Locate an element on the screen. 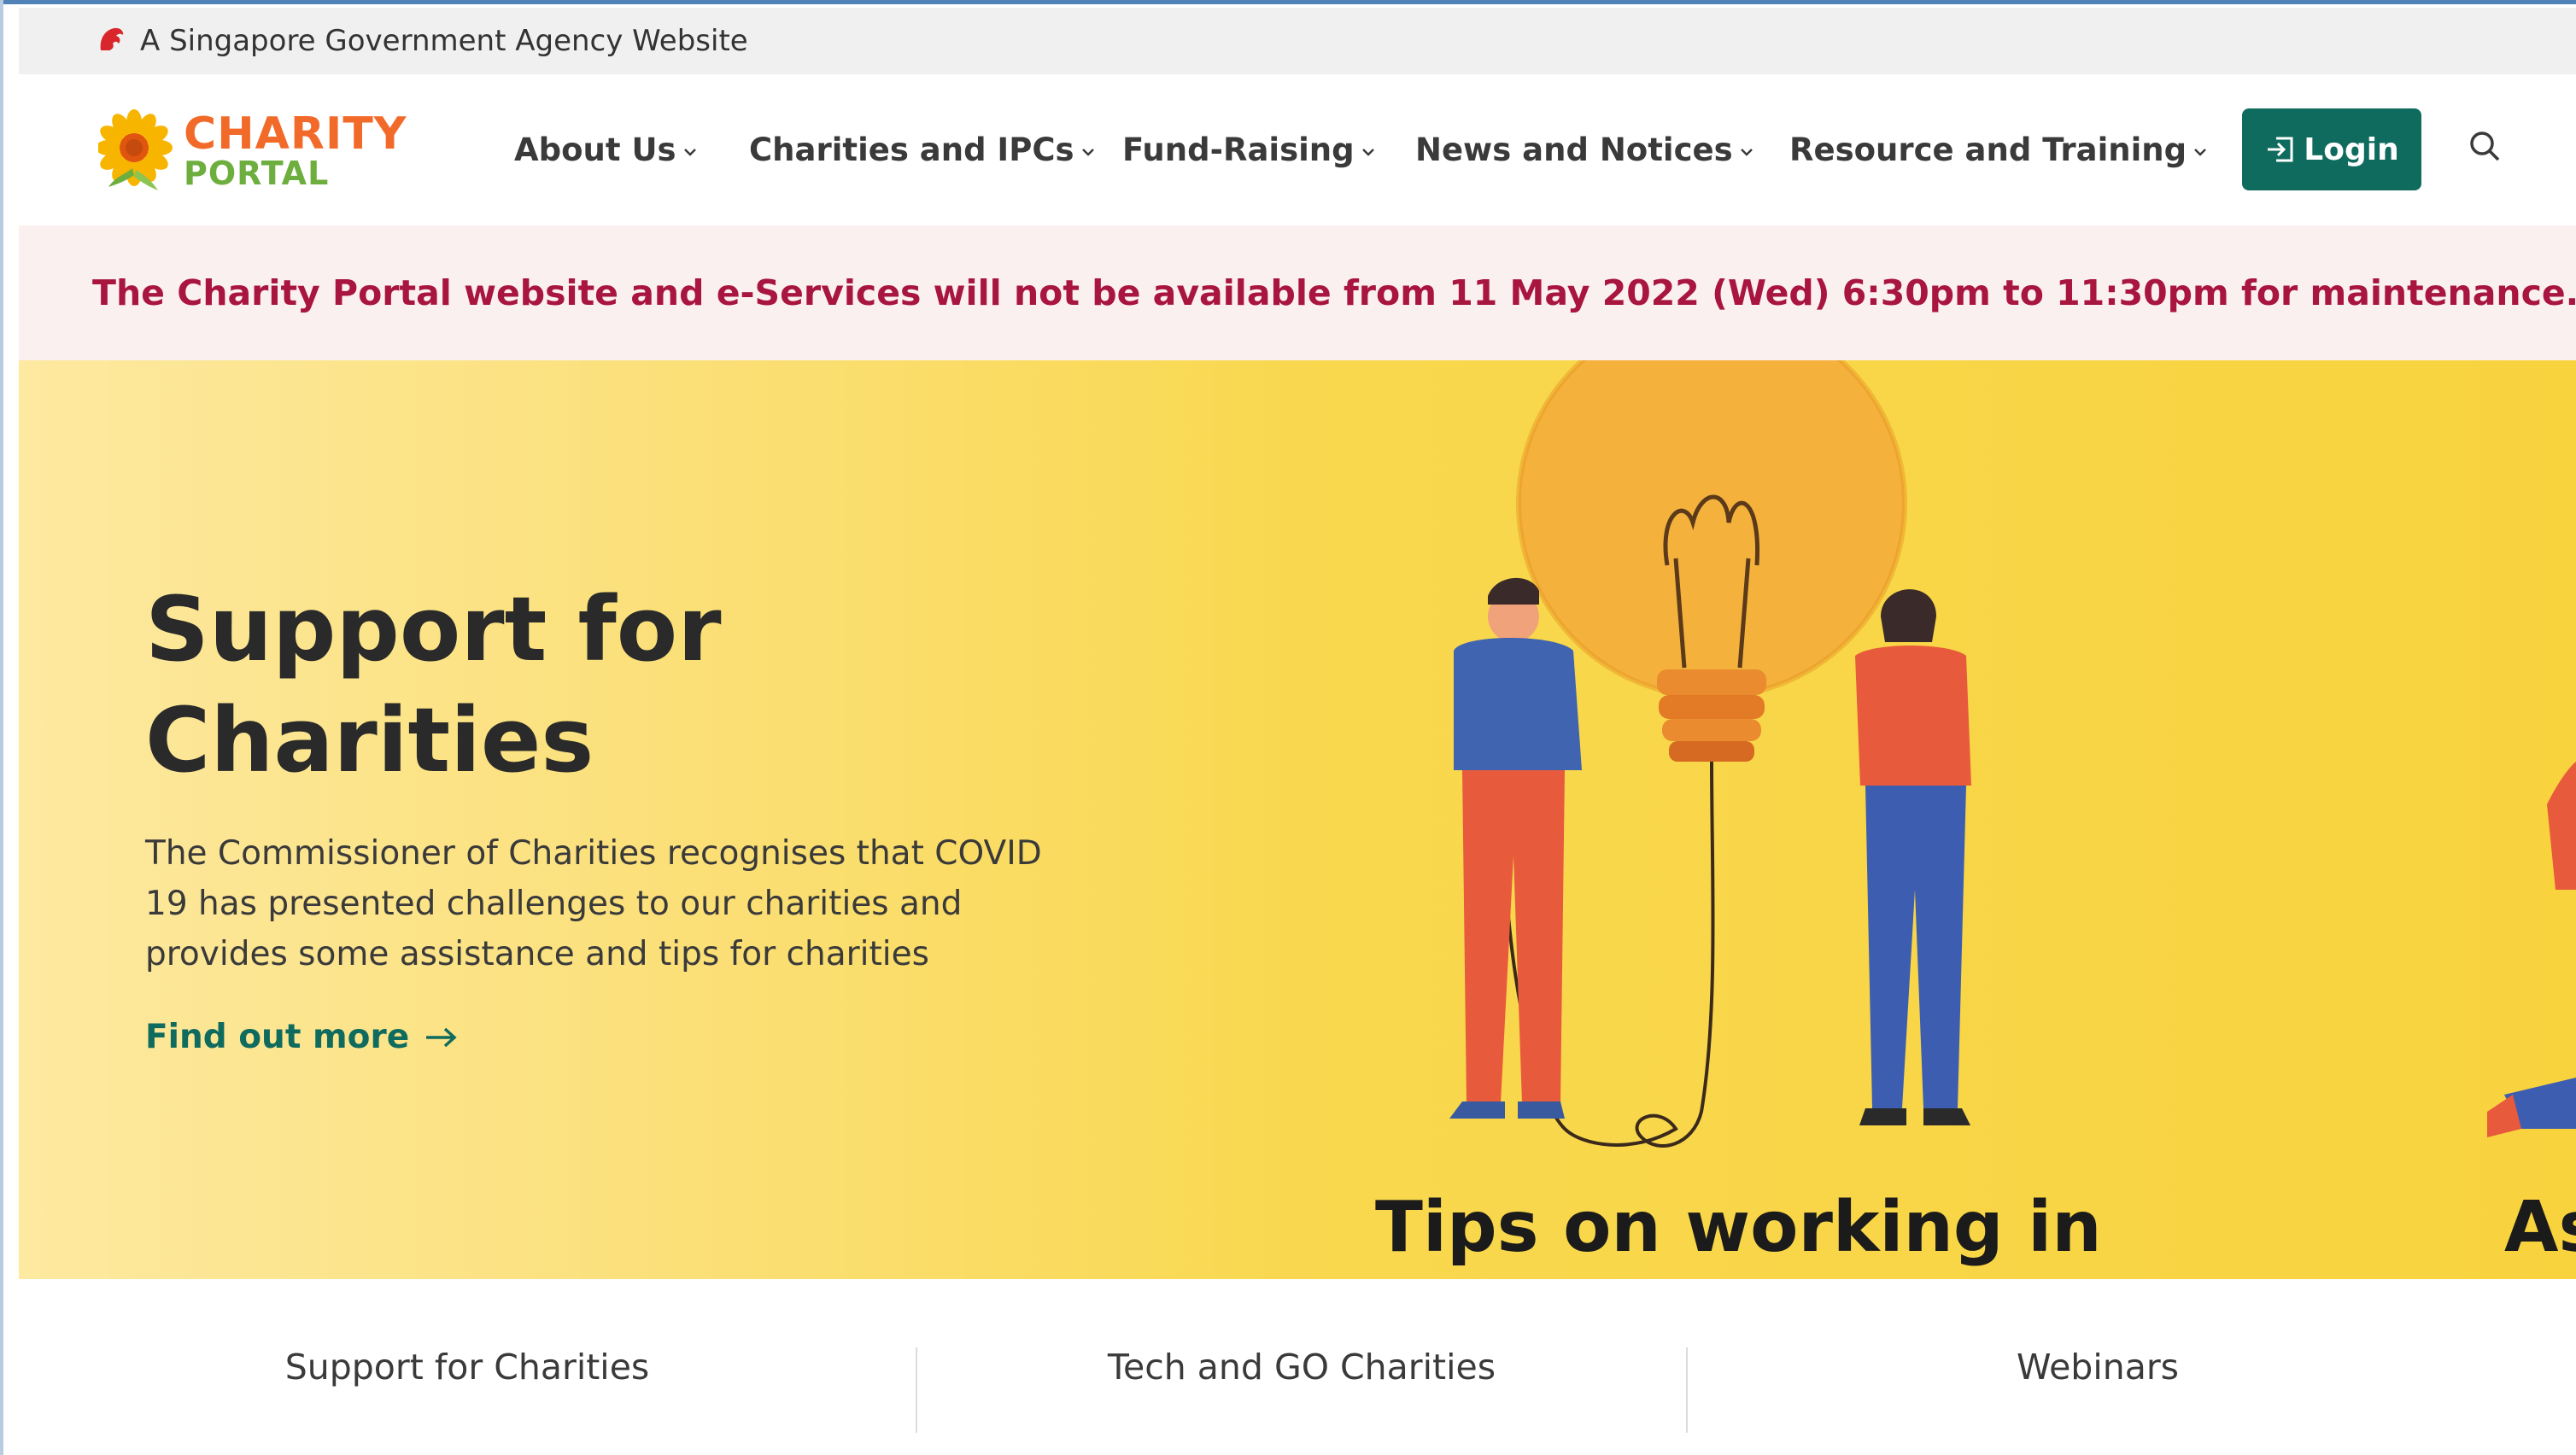  tab-label: Support for Charities is located at coordinates (467, 1367).